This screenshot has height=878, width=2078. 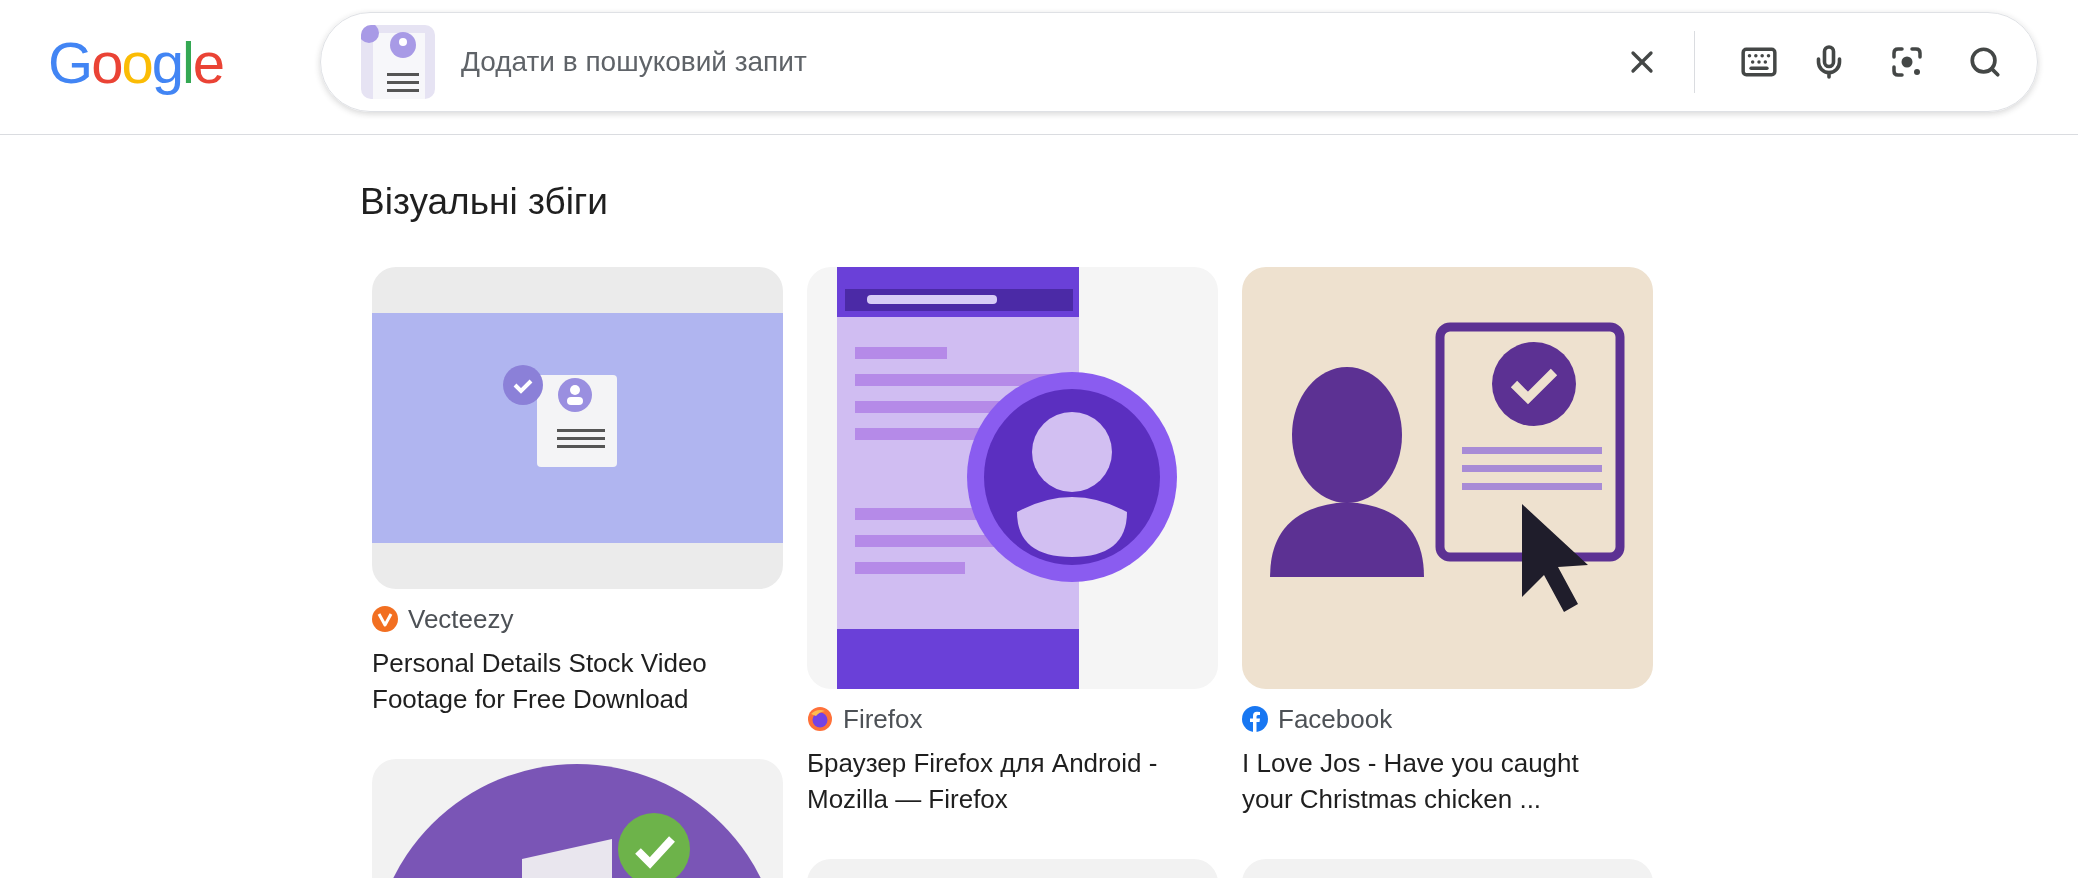 I want to click on result-title-link: Personal Details Stock Video Footage for Free Download, so click(x=577, y=681).